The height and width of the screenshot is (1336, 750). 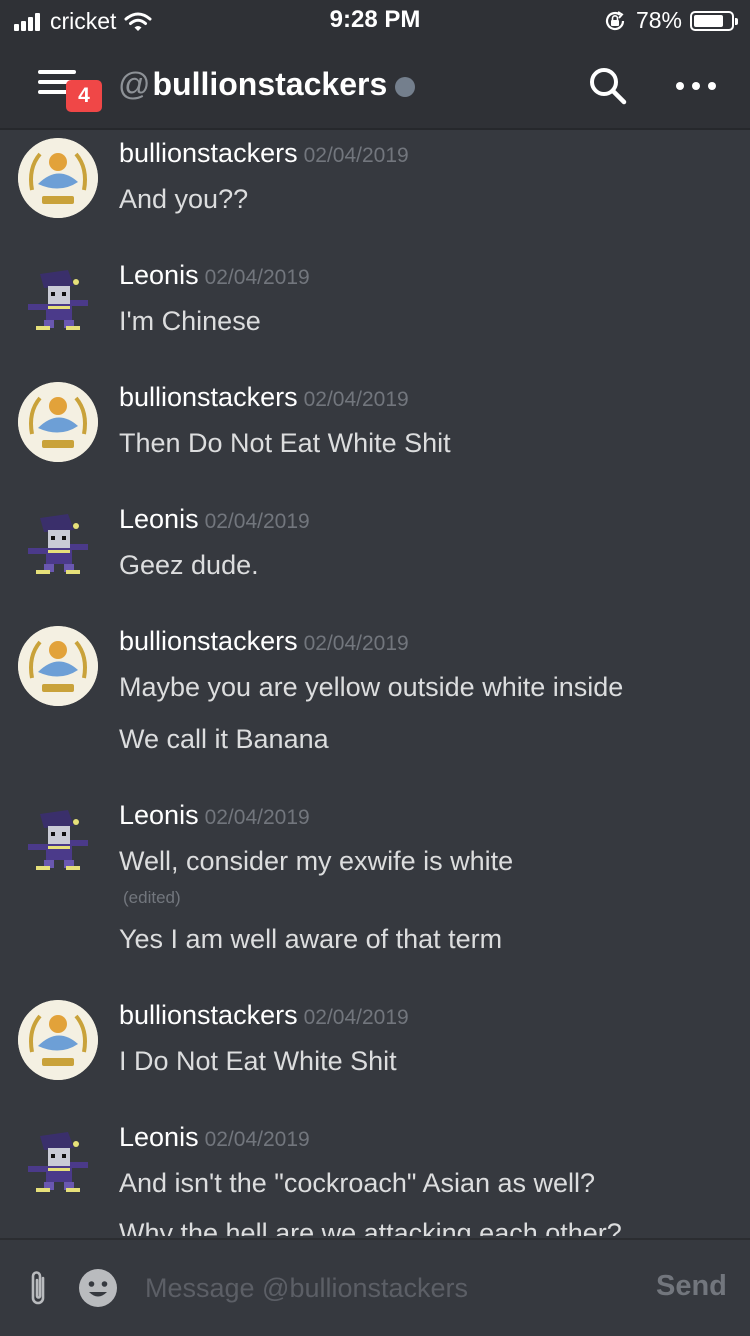 What do you see at coordinates (224, 739) in the screenshot?
I see `message-text: We call it Banana` at bounding box center [224, 739].